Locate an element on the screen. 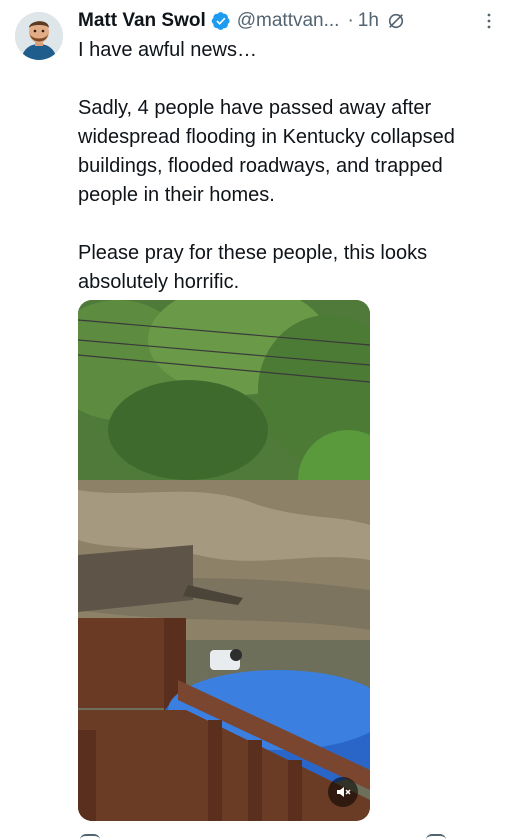 The image size is (512, 840). author-name: Matt Van Swol is located at coordinates (142, 21).